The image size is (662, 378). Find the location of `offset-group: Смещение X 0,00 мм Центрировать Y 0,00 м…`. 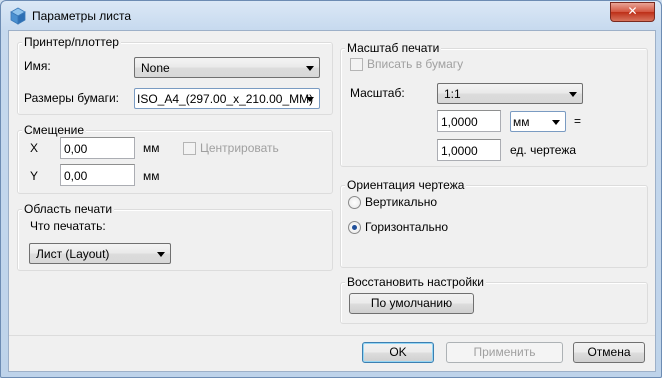

offset-group: Смещение X 0,00 мм Центрировать Y 0,00 м… is located at coordinates (175, 158).